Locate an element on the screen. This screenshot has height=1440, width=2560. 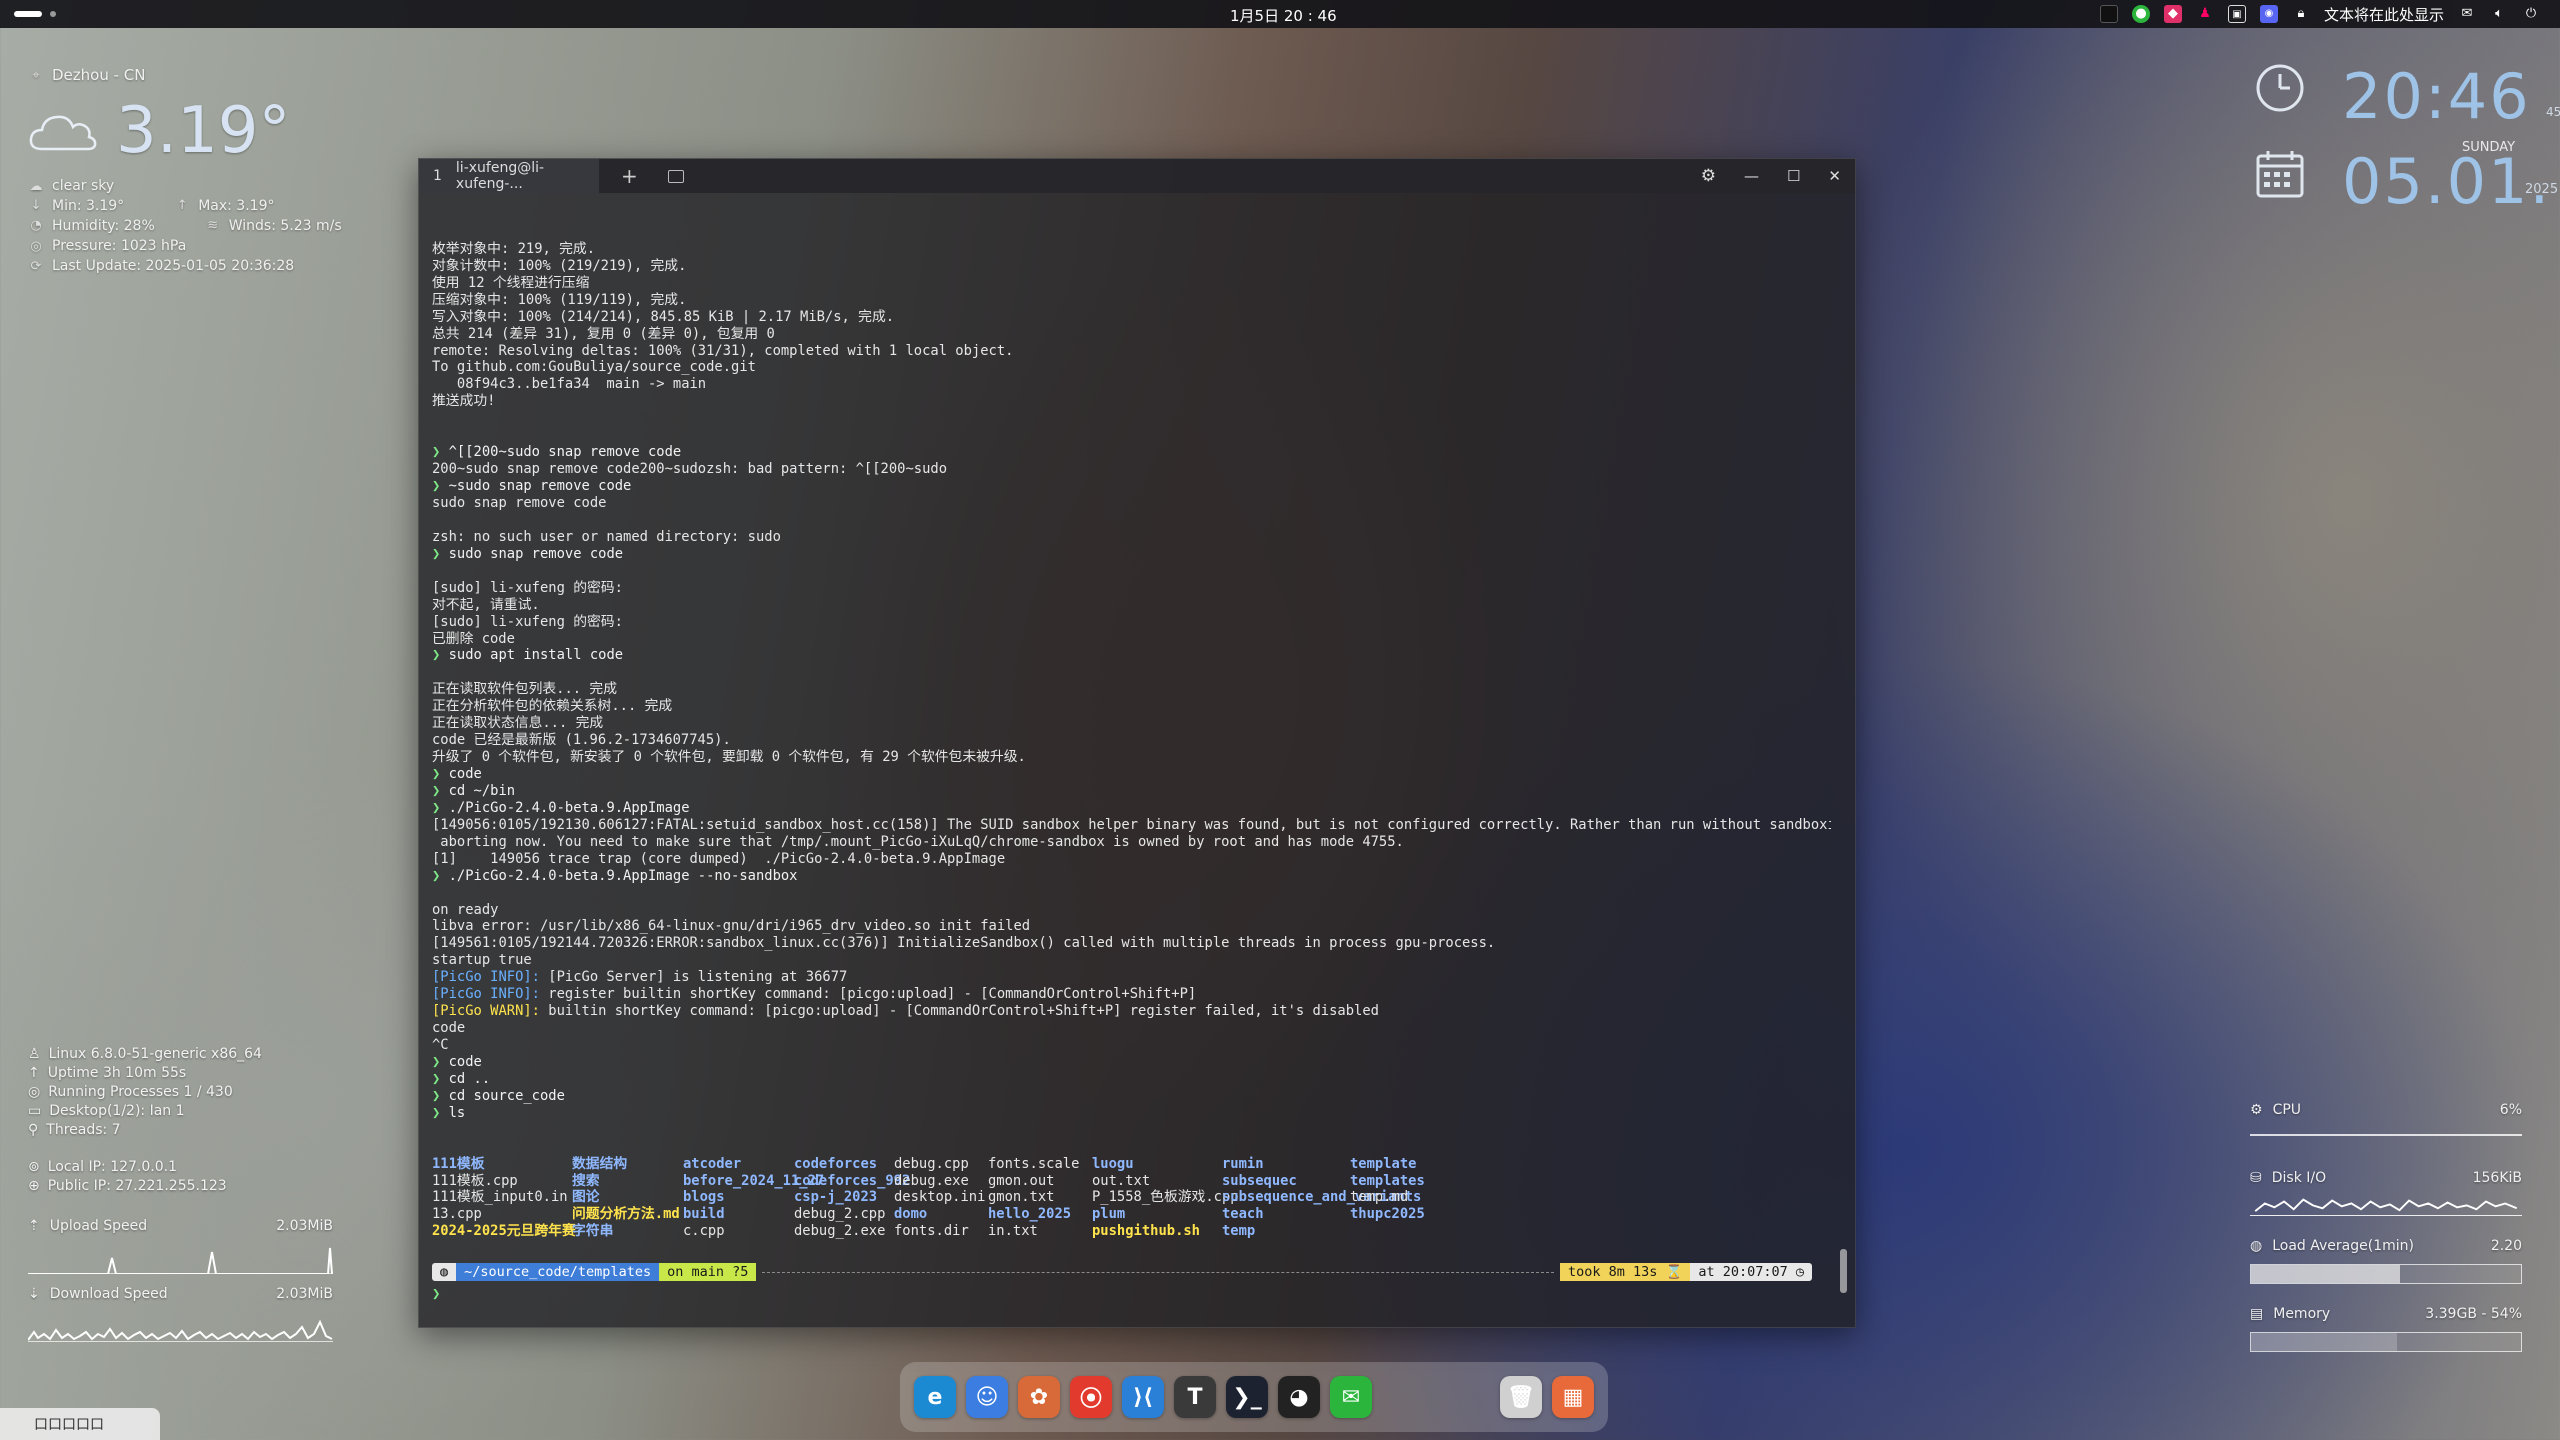
figure-icon: ♟ is located at coordinates (2205, 14).